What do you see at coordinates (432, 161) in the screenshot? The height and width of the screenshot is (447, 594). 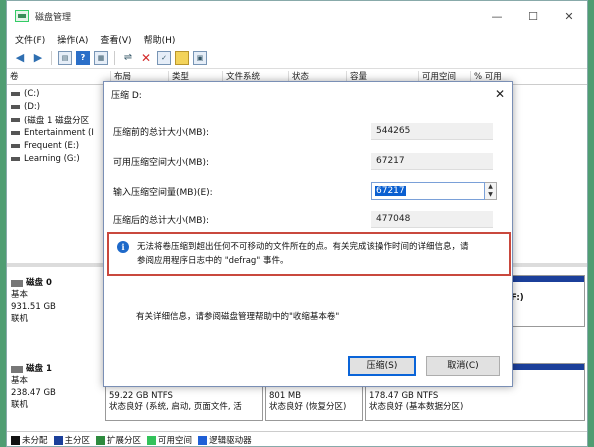 I see `available-value: 67217` at bounding box center [432, 161].